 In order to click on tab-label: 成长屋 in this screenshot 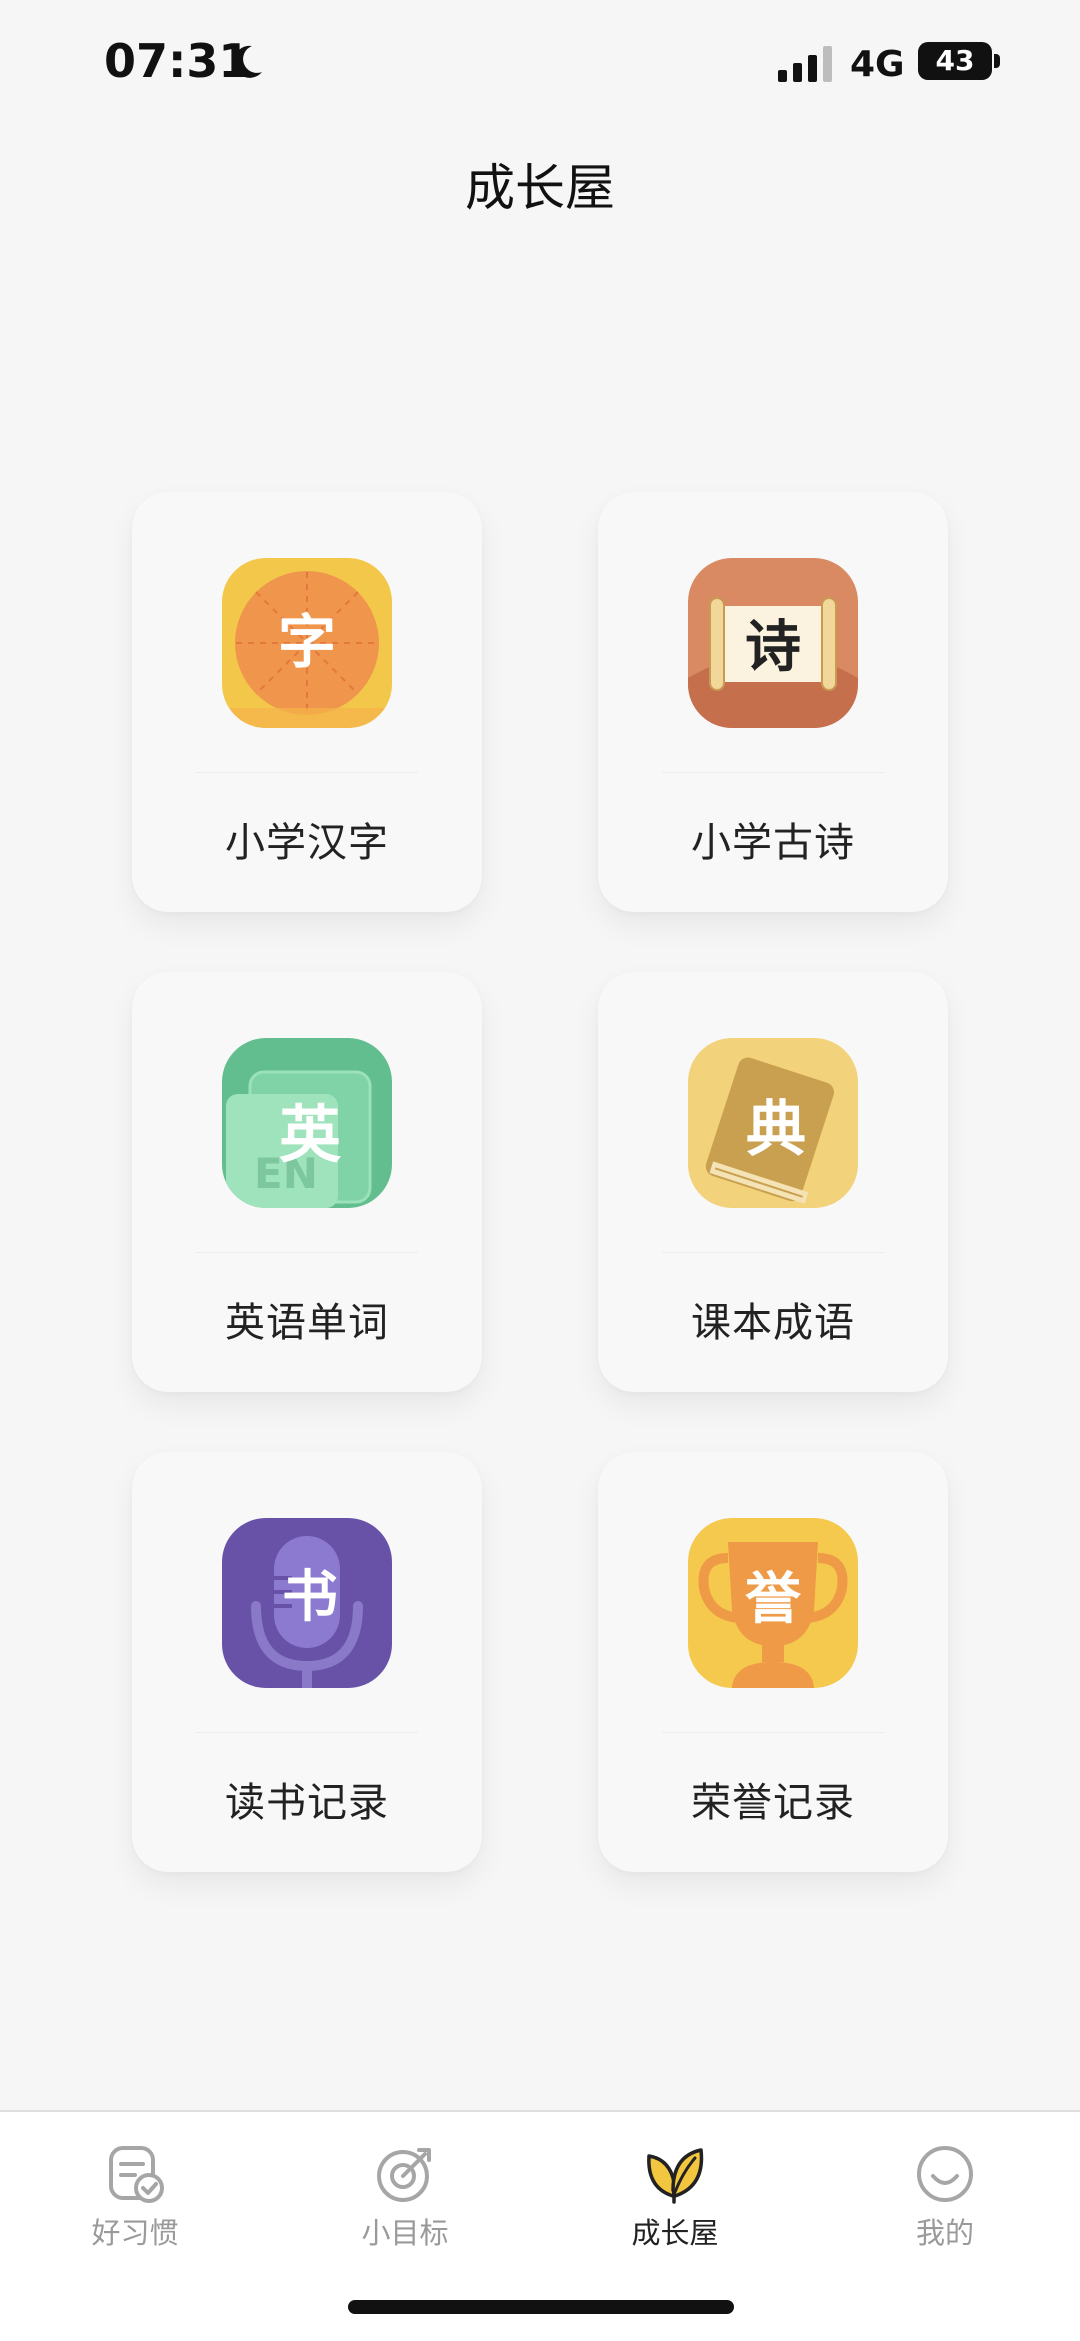, I will do `click(675, 2233)`.